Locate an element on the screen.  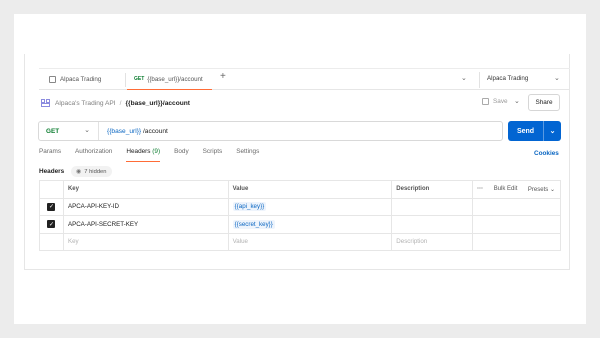
more-horizontal-icon: ··· is located at coordinates (480, 189).